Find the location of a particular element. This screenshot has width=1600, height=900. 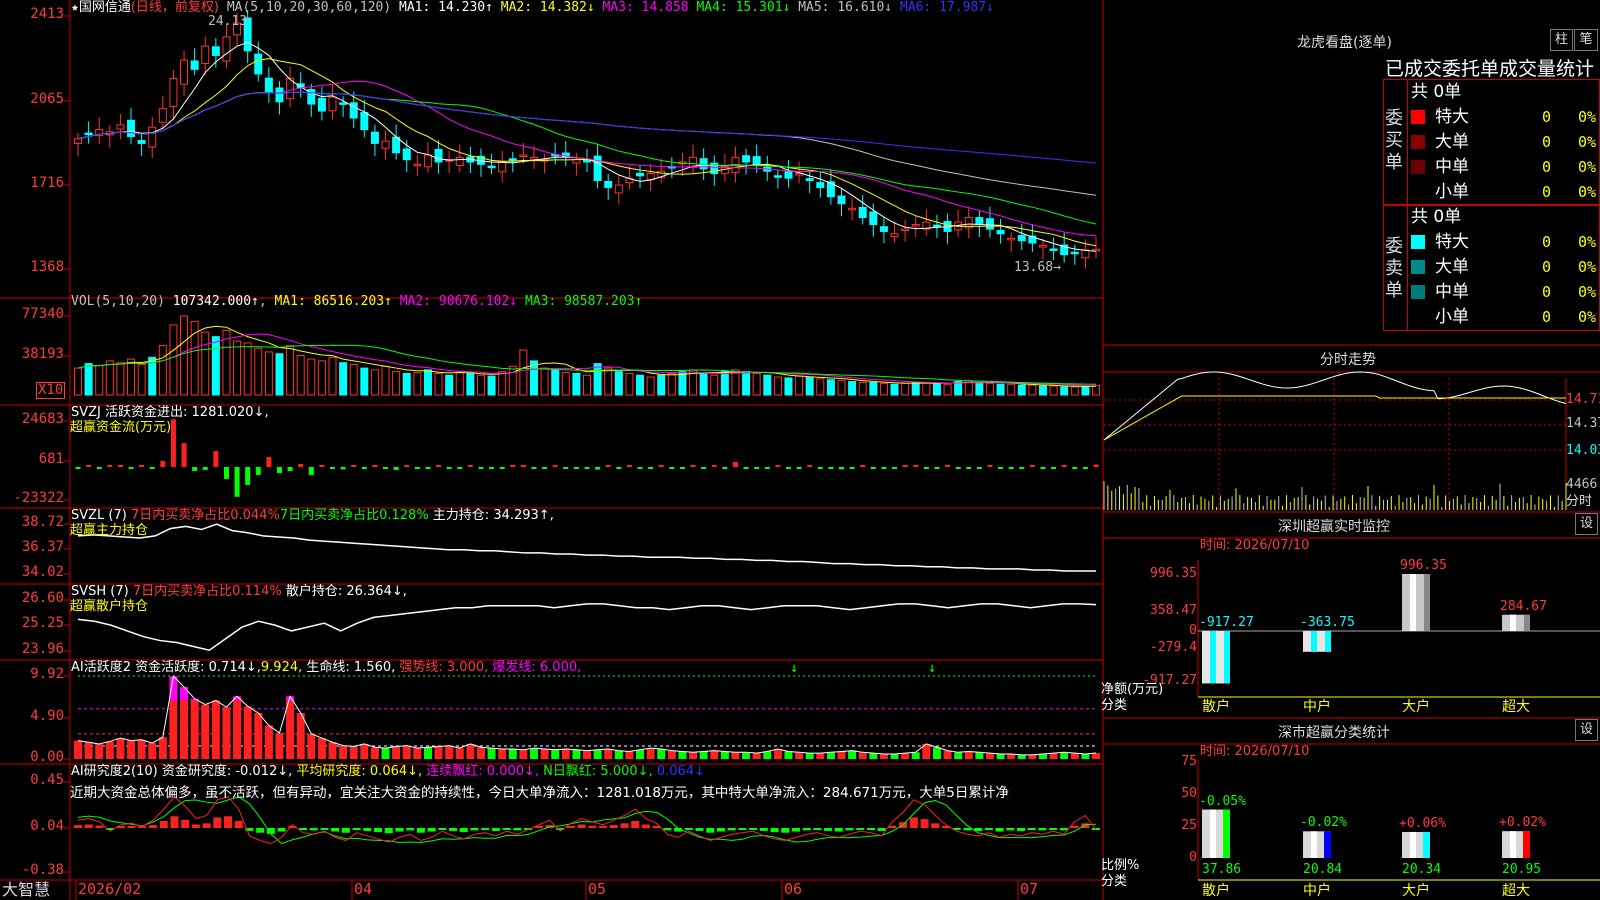

classstat-value: 20.95 is located at coordinates (1522, 869).